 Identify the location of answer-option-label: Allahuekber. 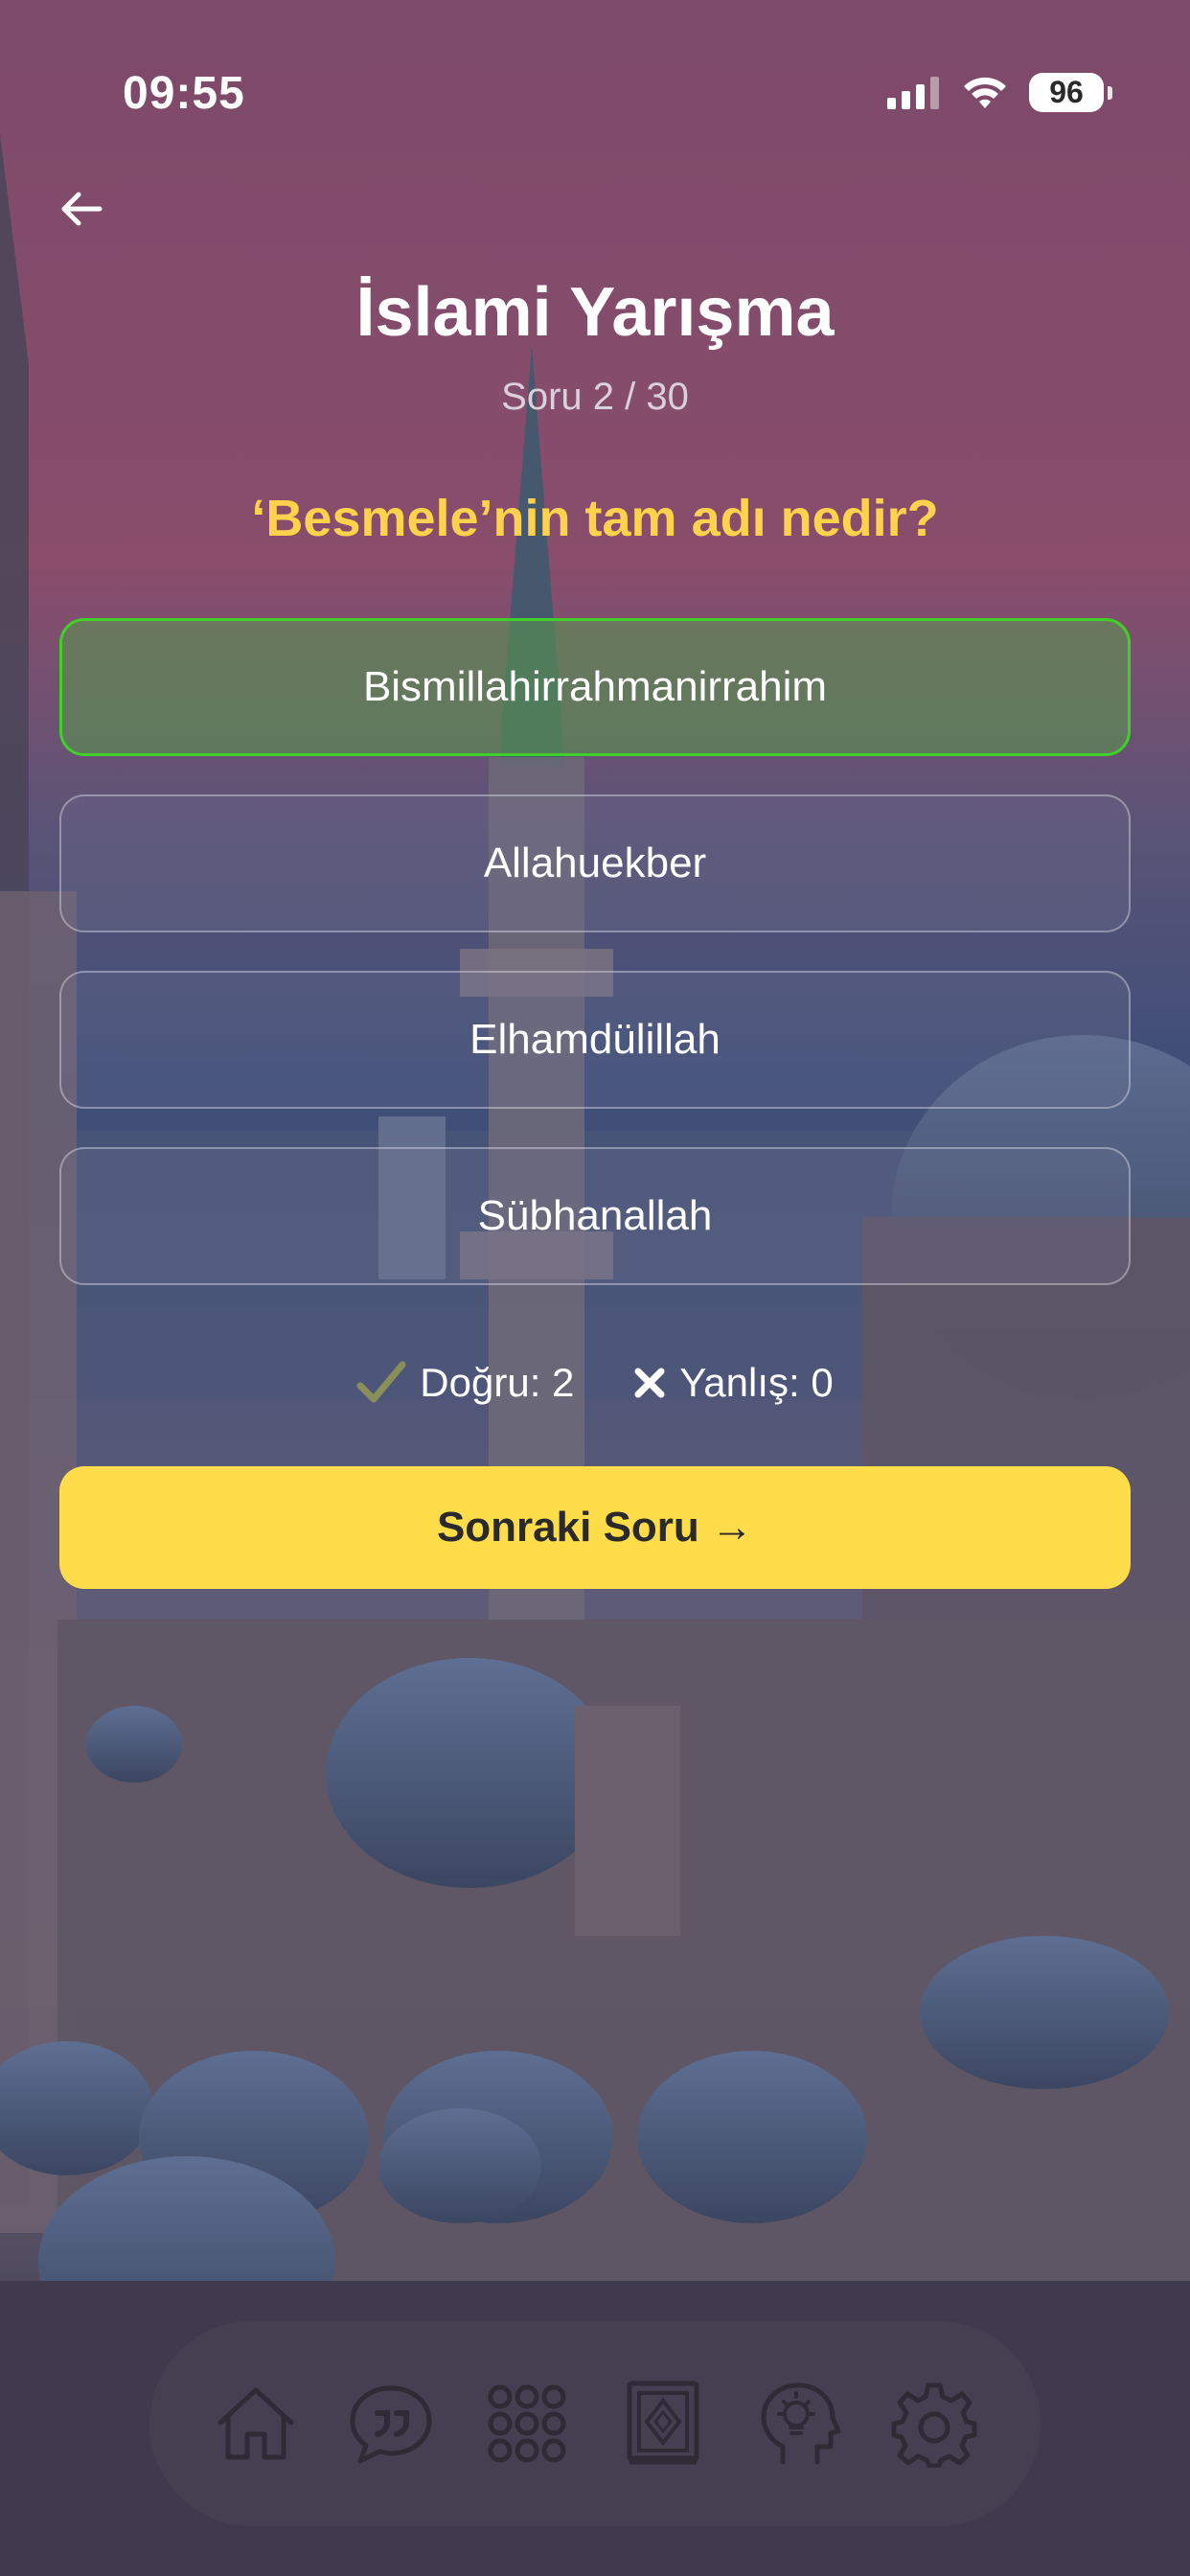
(595, 863).